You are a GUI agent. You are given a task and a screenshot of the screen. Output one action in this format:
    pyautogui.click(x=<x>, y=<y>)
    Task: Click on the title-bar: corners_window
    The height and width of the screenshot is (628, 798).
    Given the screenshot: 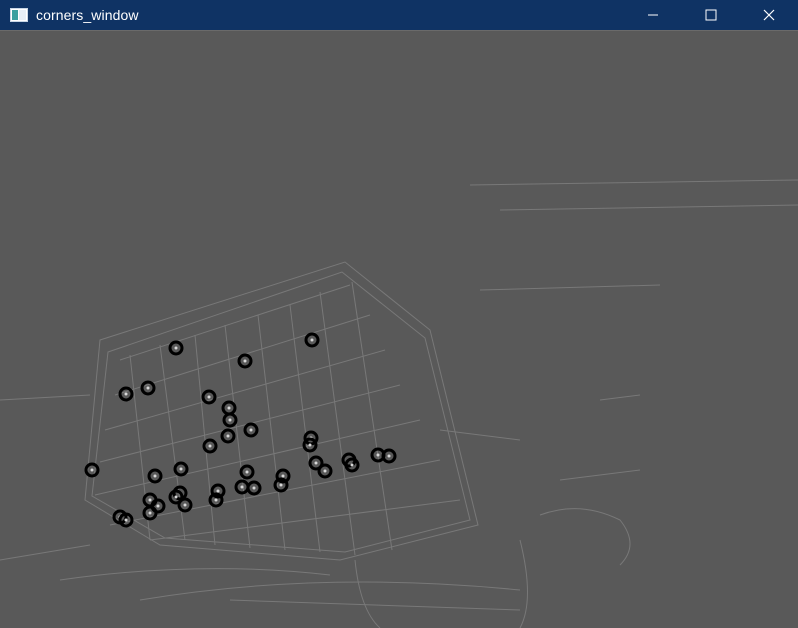 What is the action you would take?
    pyautogui.click(x=399, y=15)
    